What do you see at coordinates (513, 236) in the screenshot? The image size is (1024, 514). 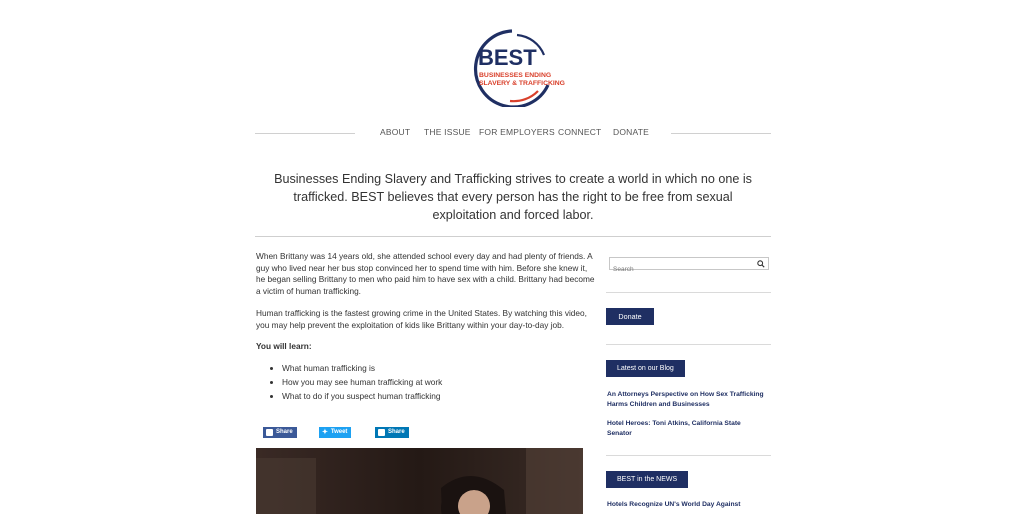 I see `section-divider` at bounding box center [513, 236].